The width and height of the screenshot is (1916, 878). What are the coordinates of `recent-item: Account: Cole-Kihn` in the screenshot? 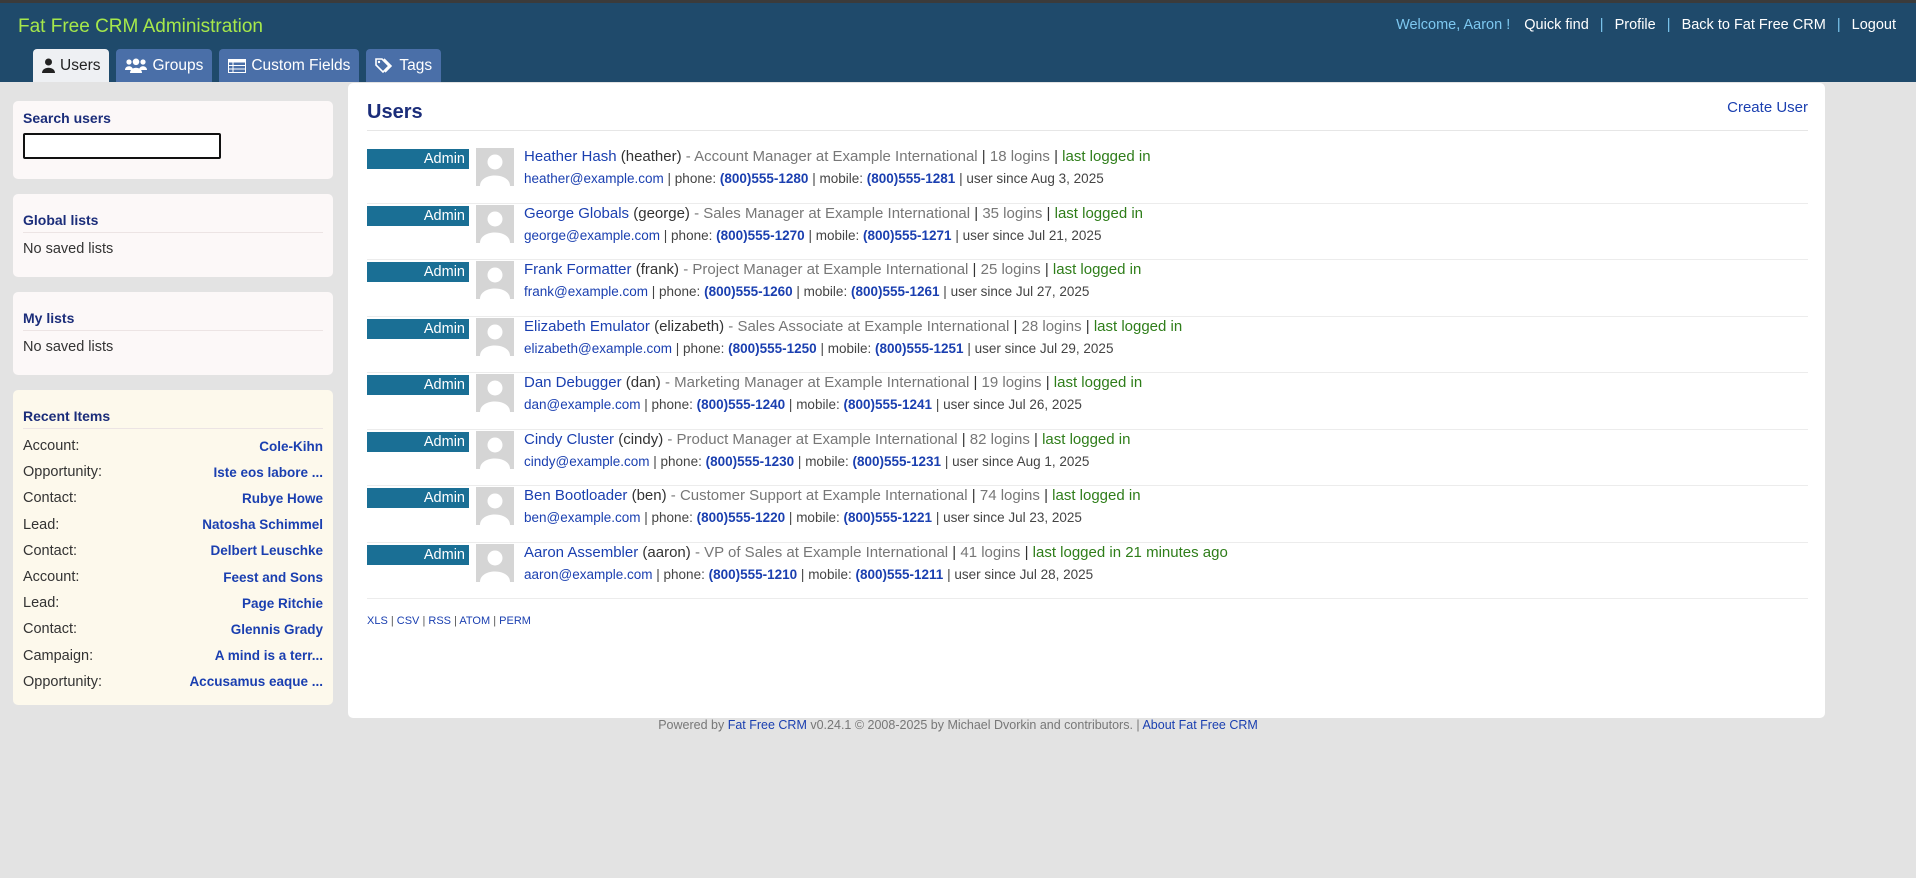 It's located at (173, 446).